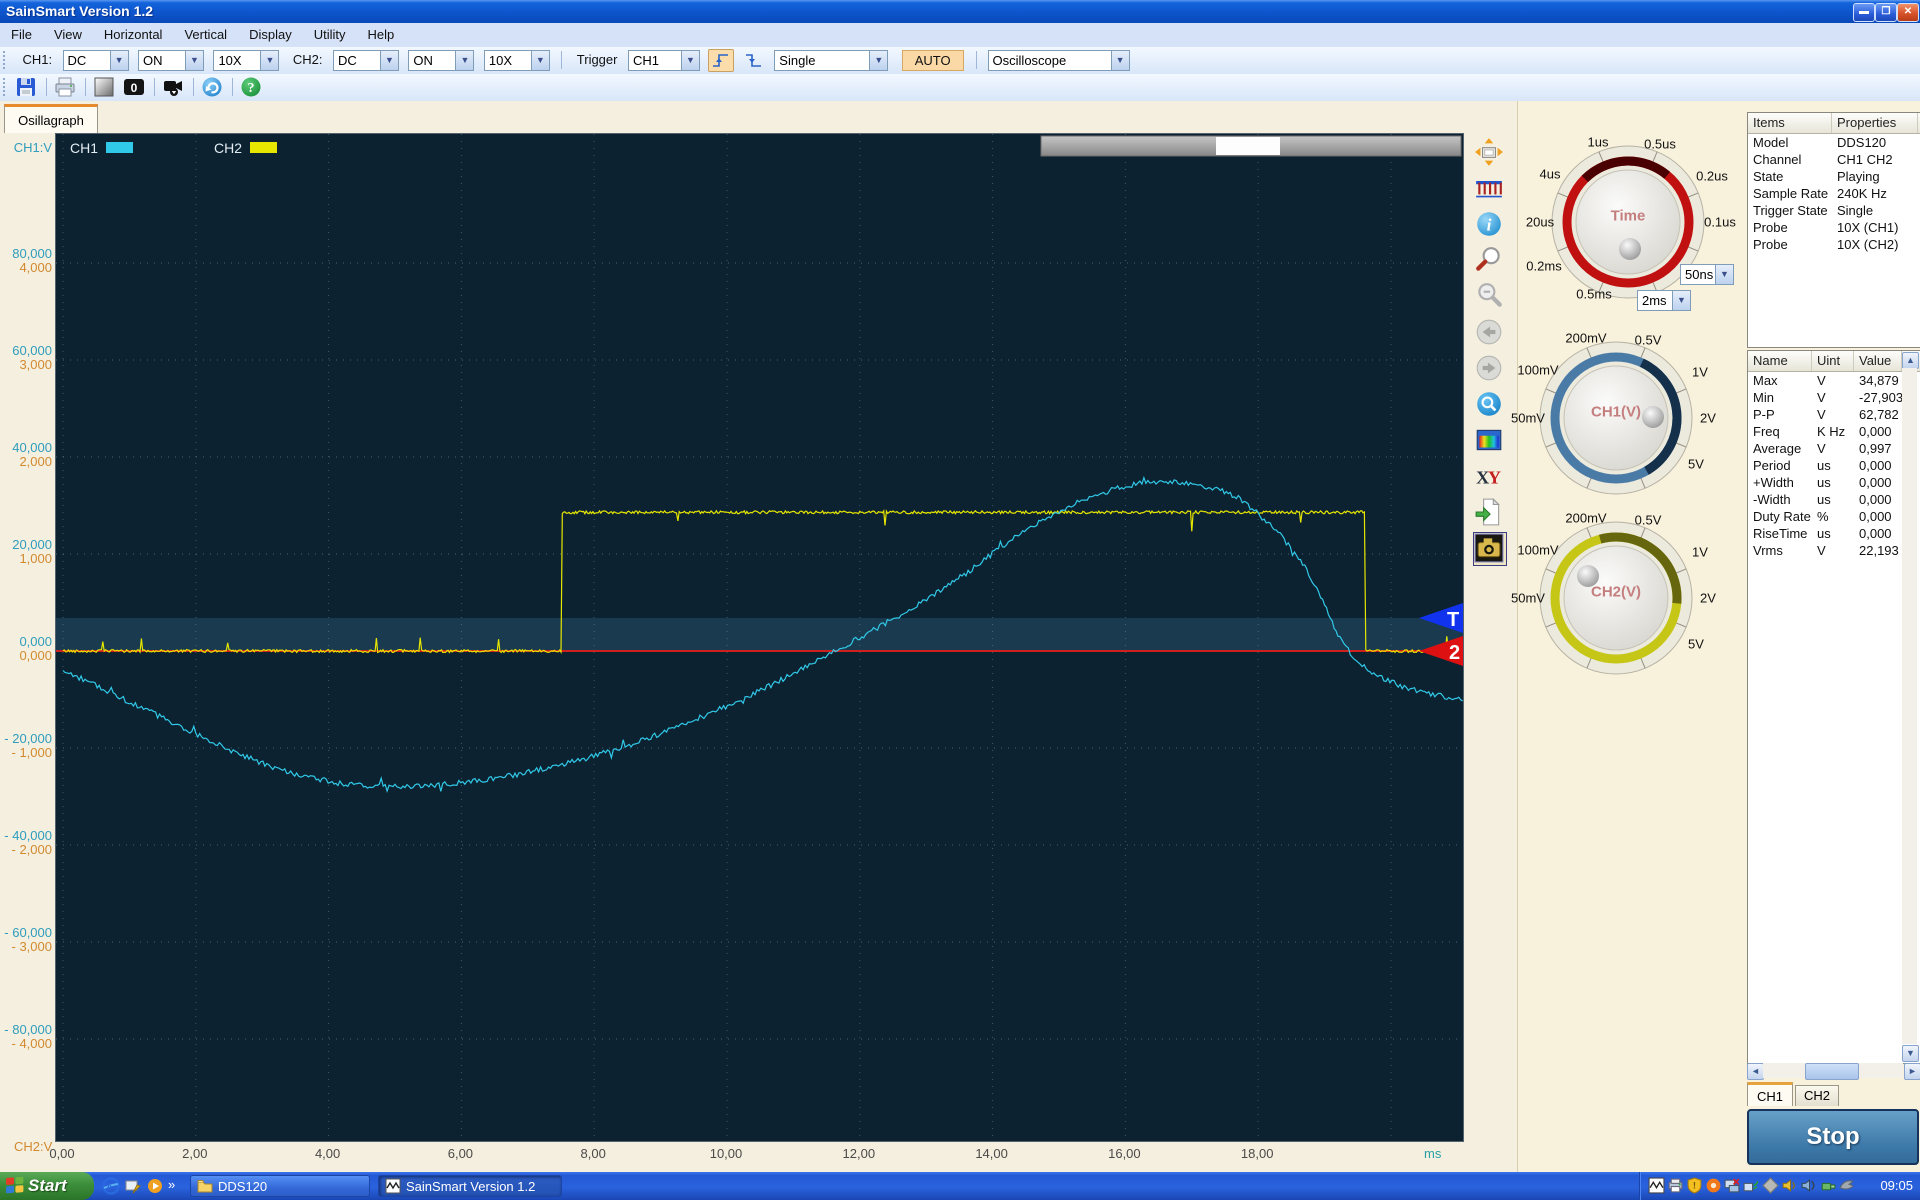 The height and width of the screenshot is (1200, 1920). What do you see at coordinates (1875, 516) in the screenshot?
I see `measure-cell: 0,000` at bounding box center [1875, 516].